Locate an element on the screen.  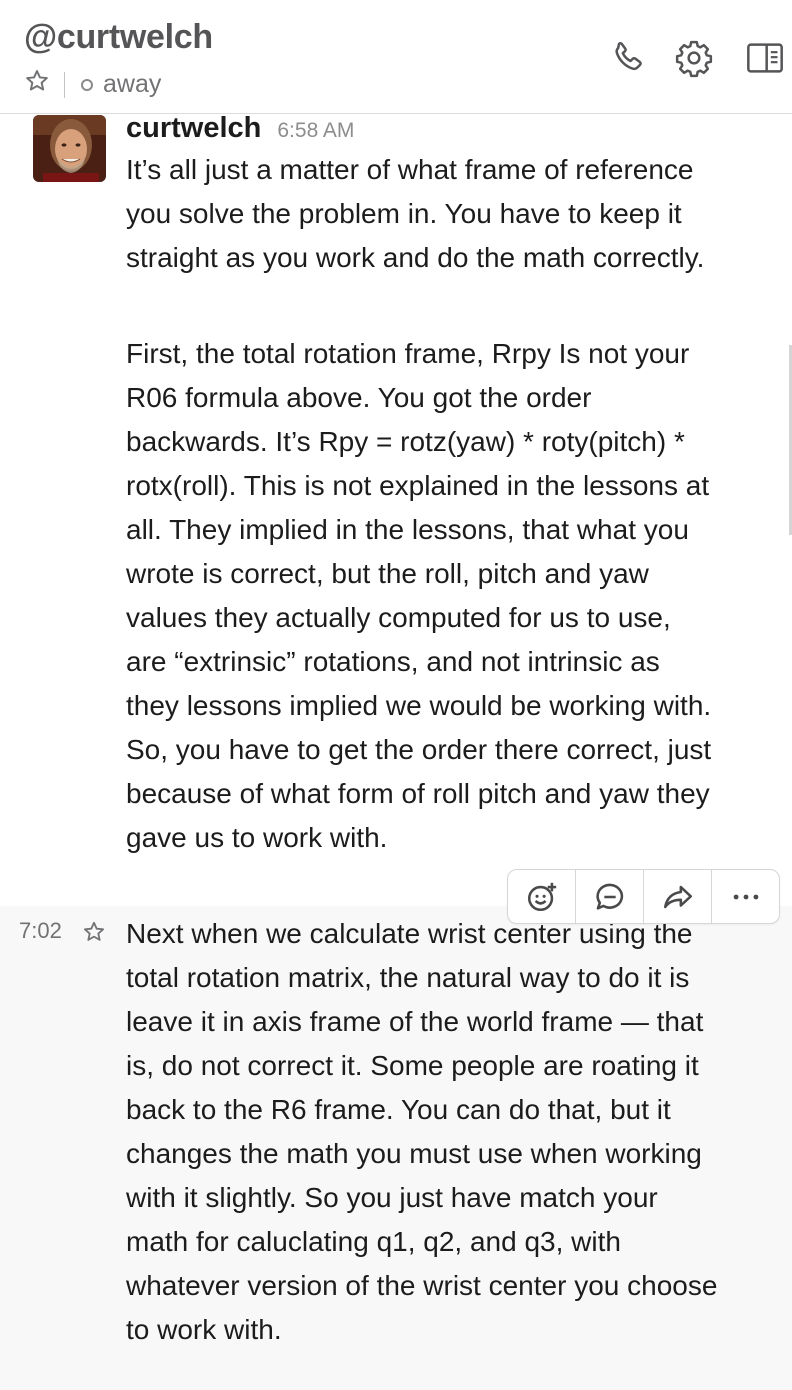
message-timestamp: 6:58 AM is located at coordinates (315, 131).